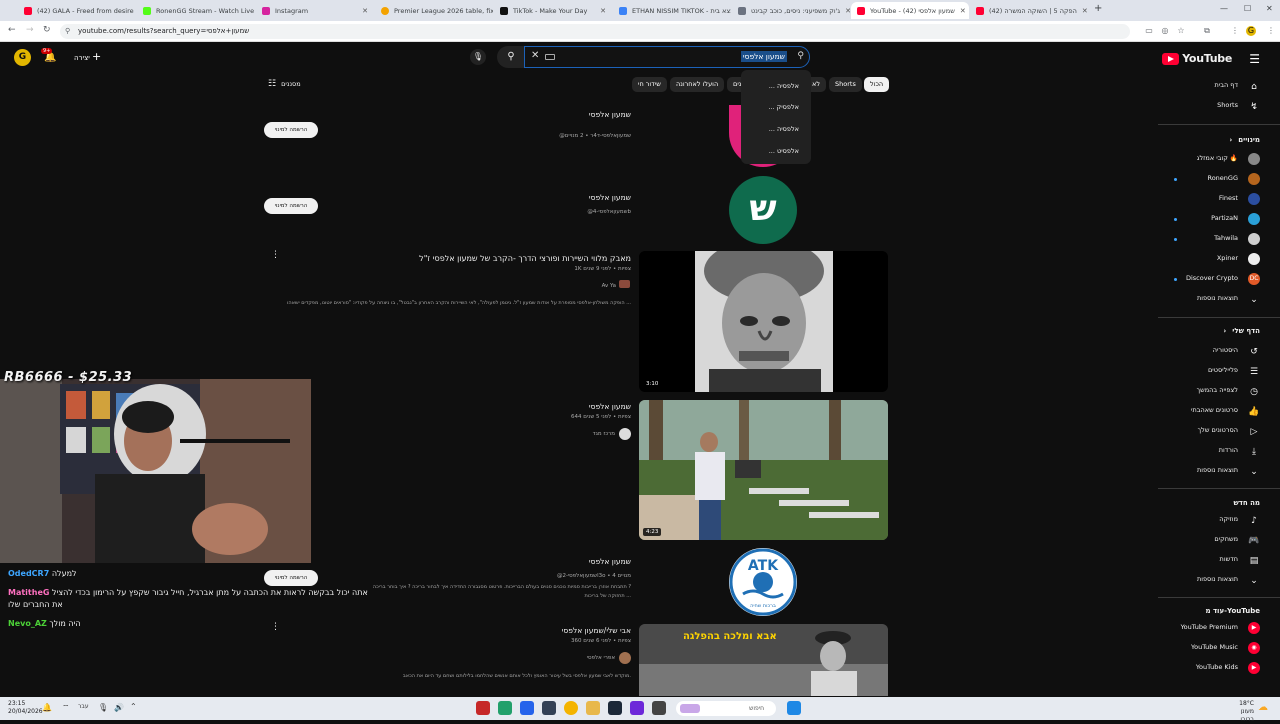 This screenshot has width=1280, height=724. Describe the element at coordinates (1219, 521) in the screenshot. I see `sidebar-item-music: ♪ מוזיקה` at that location.